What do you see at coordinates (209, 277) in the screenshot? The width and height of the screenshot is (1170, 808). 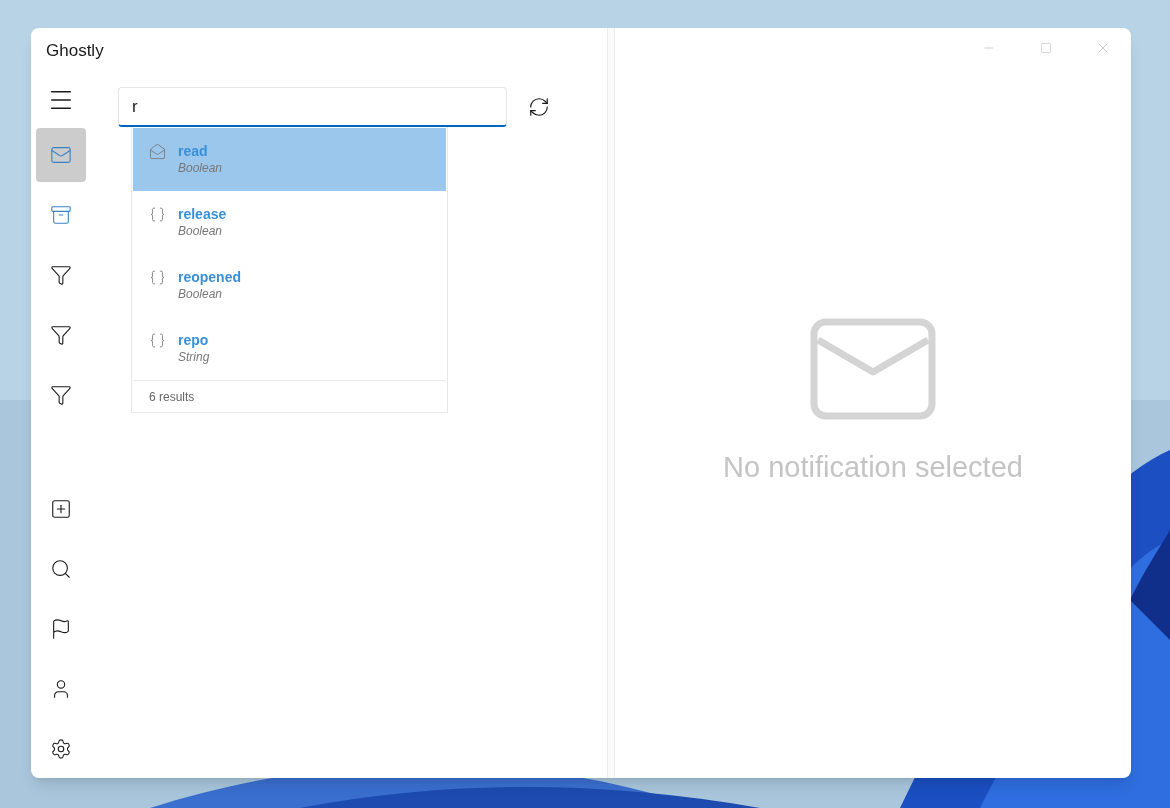 I see `suggestion-name: reopened` at bounding box center [209, 277].